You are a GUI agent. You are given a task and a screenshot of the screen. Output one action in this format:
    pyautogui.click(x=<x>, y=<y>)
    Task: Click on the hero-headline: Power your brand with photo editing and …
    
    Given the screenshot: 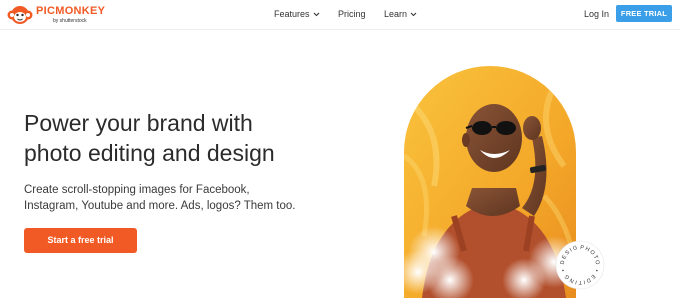 What is the action you would take?
    pyautogui.click(x=189, y=138)
    